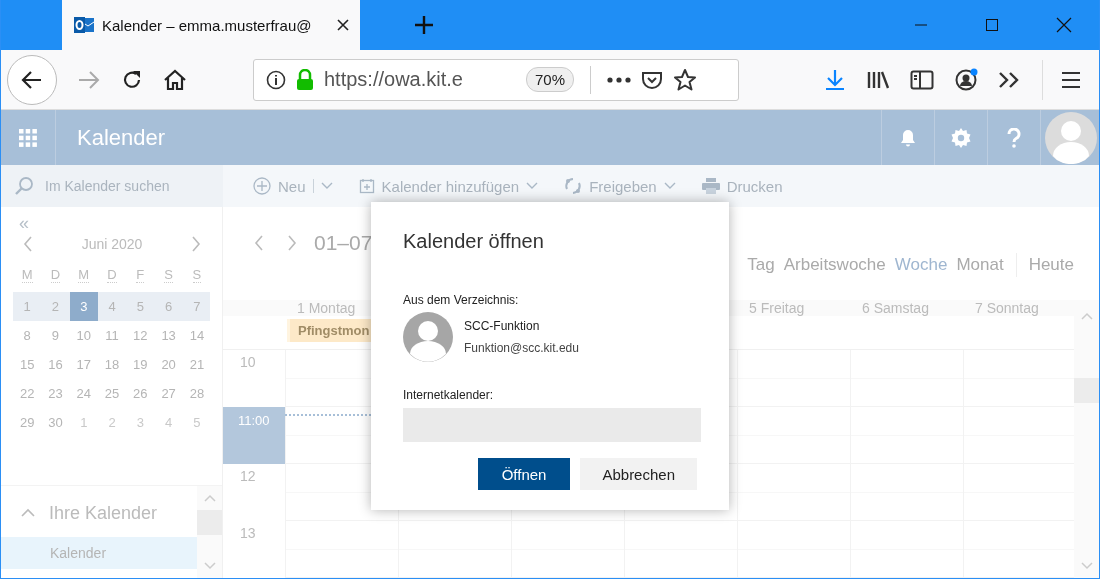 The image size is (1100, 579). I want to click on search-field: Im Kalender suchen, so click(112, 186).